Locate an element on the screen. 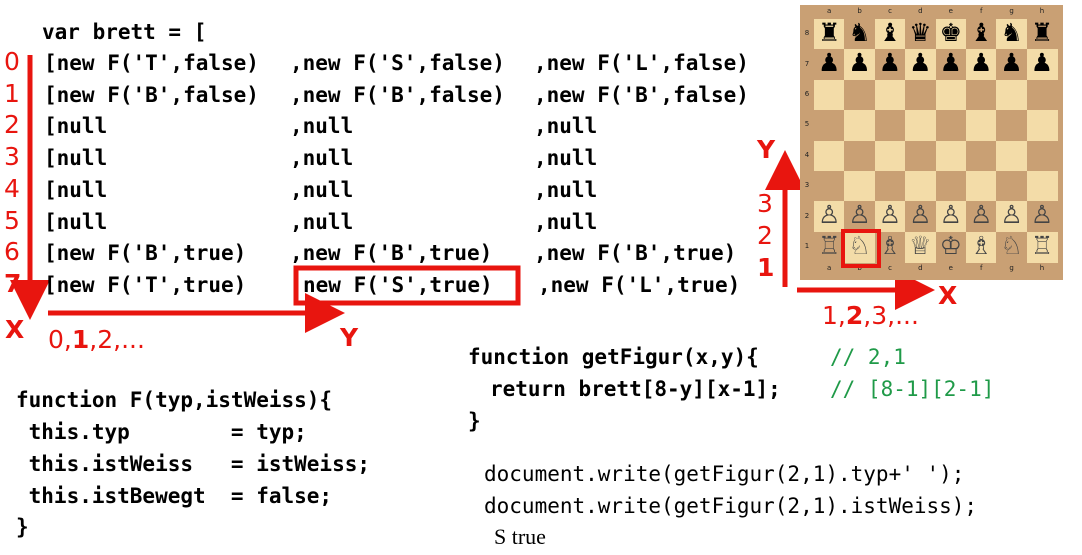 Image resolution: width=1082 pixels, height=555 pixels. brett-cell: [new F('B',true) is located at coordinates (145, 253).